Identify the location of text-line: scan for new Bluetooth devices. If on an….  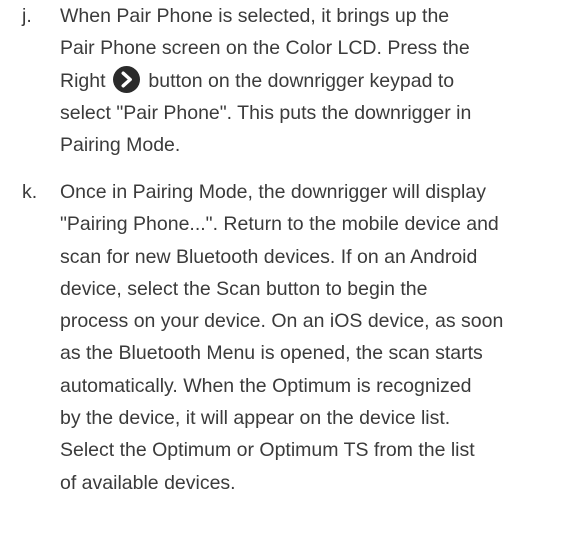
(269, 256).